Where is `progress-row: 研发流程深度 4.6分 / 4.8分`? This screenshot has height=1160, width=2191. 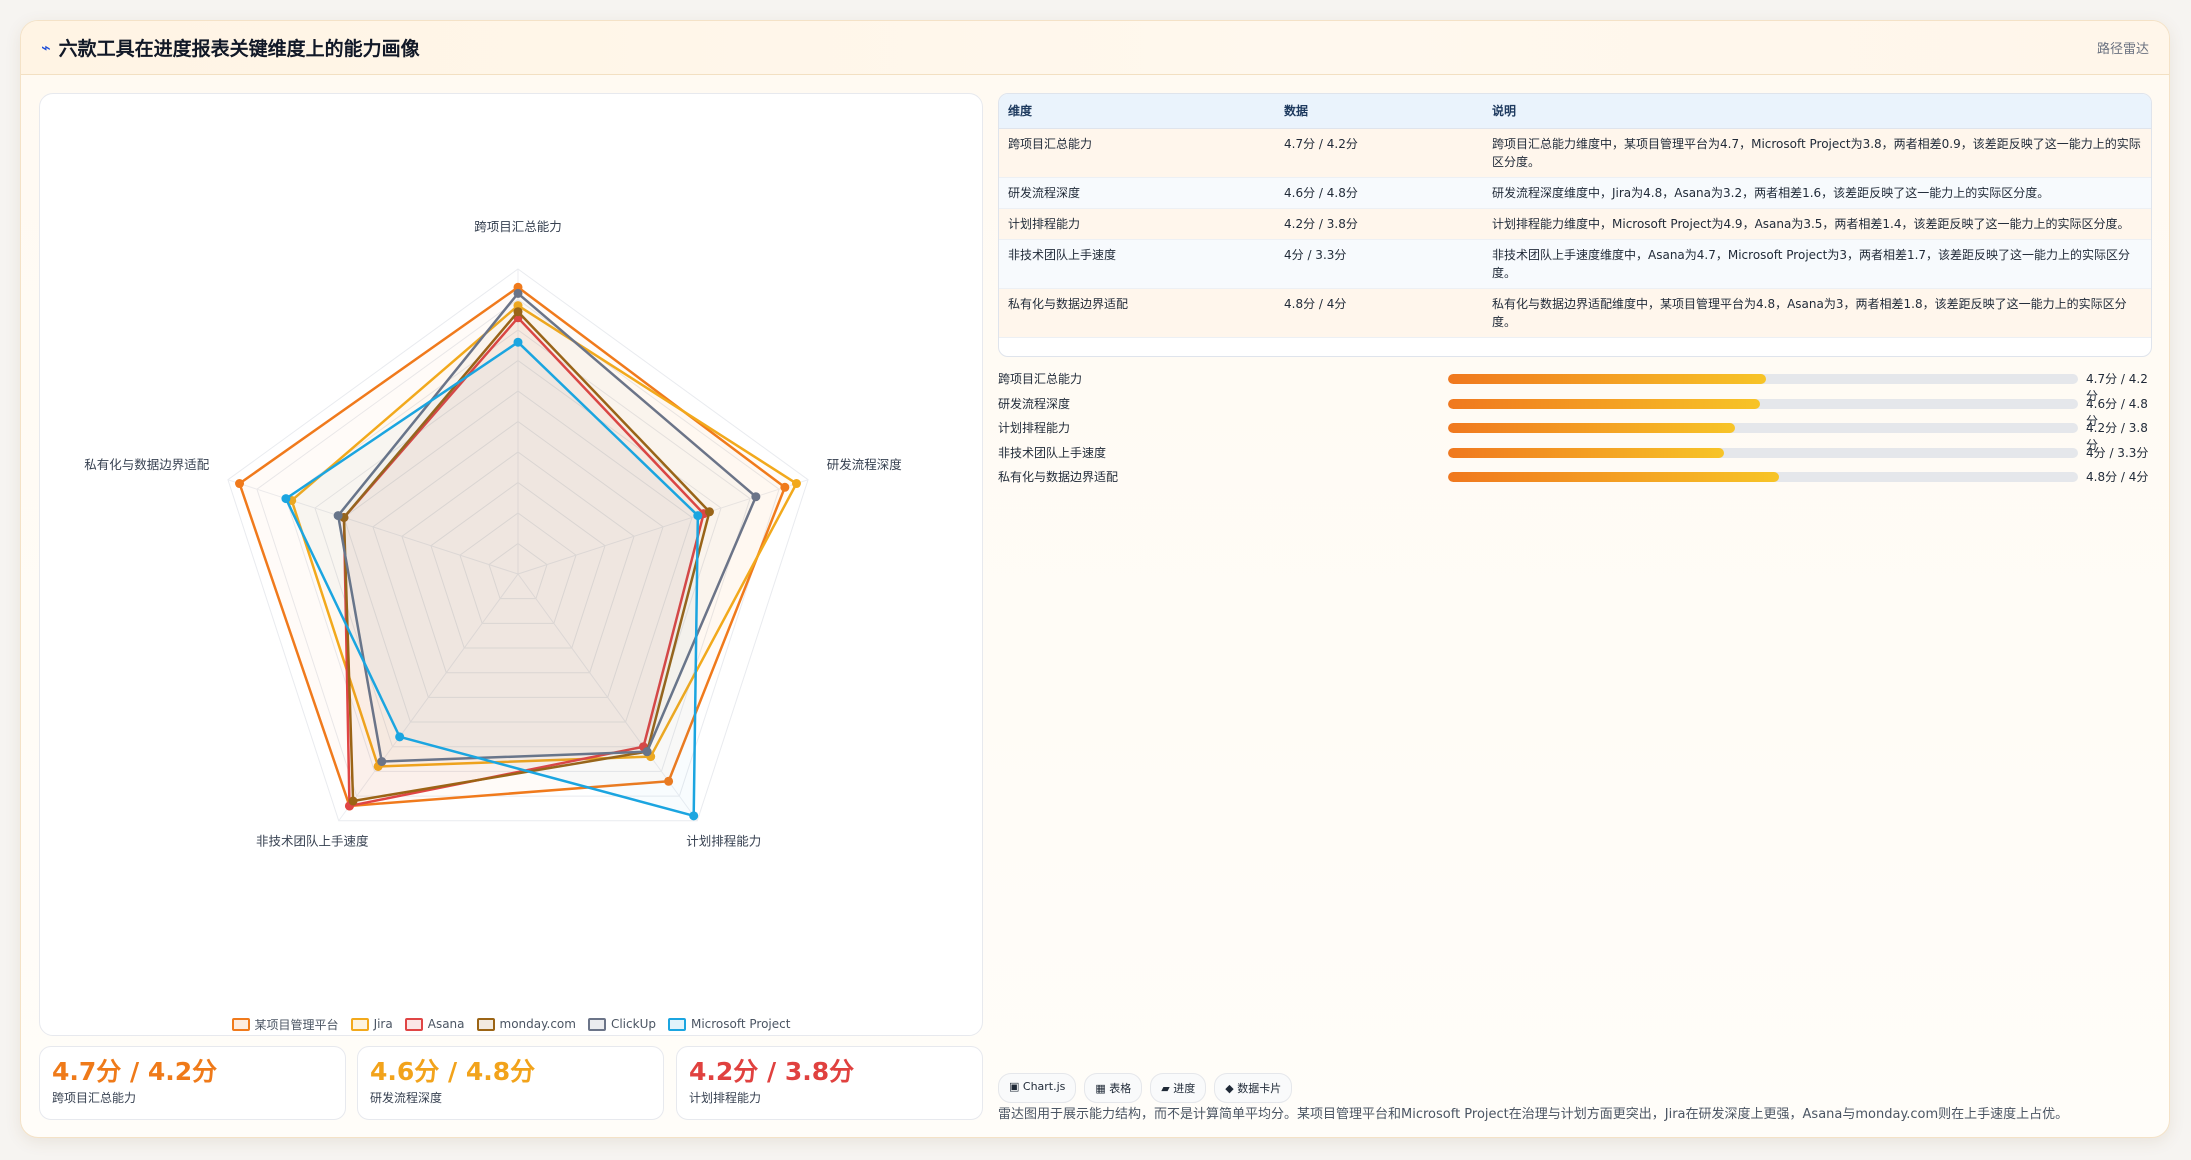
progress-row: 研发流程深度 4.6分 / 4.8分 is located at coordinates (1575, 410).